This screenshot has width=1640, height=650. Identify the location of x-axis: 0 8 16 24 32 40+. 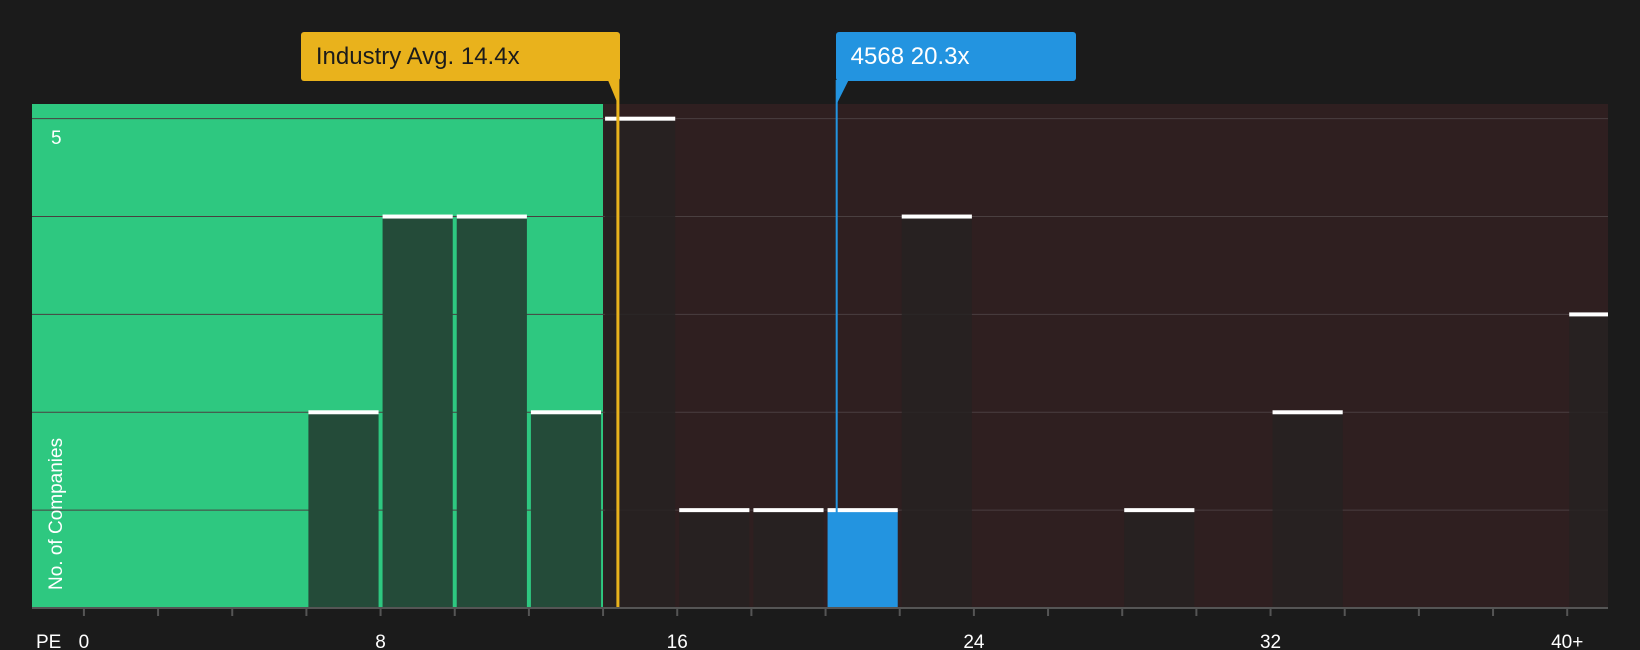
(820, 628).